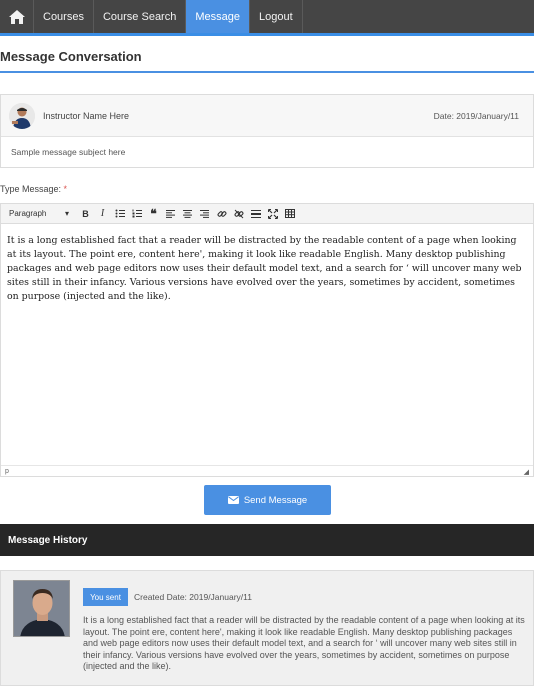  I want to click on message-history-title: Message History, so click(48, 540).